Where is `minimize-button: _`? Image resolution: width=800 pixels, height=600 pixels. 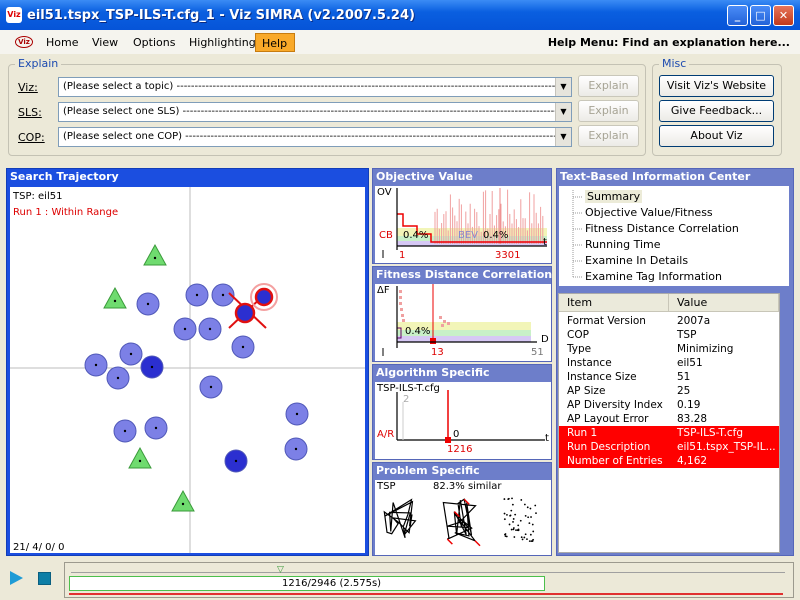
minimize-button: _ is located at coordinates (737, 15).